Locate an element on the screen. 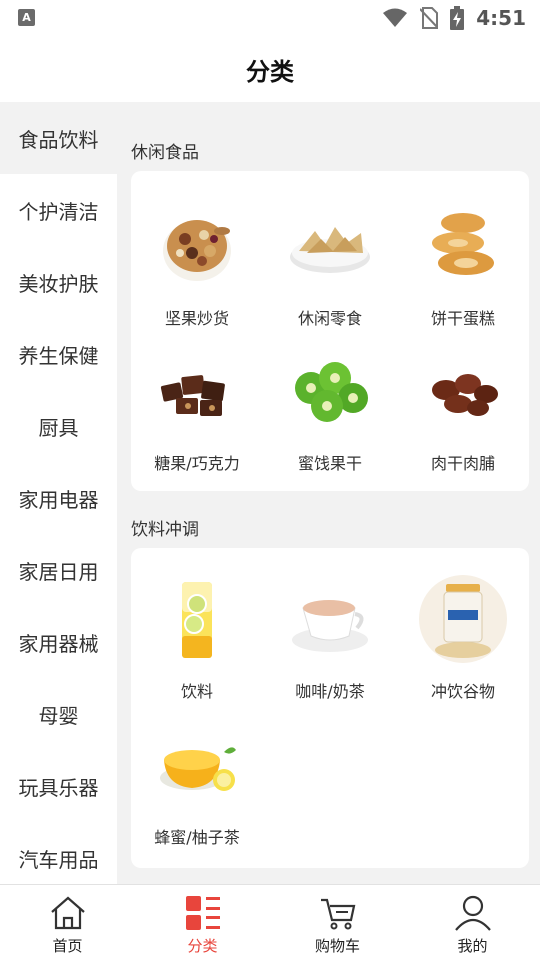 This screenshot has width=540, height=960. sidebar-item-toys: 玩具乐器 is located at coordinates (58, 786).